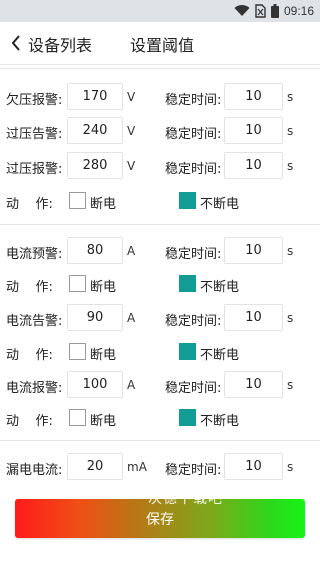 The image size is (320, 569). What do you see at coordinates (260, 11) in the screenshot?
I see `no-sim-icon` at bounding box center [260, 11].